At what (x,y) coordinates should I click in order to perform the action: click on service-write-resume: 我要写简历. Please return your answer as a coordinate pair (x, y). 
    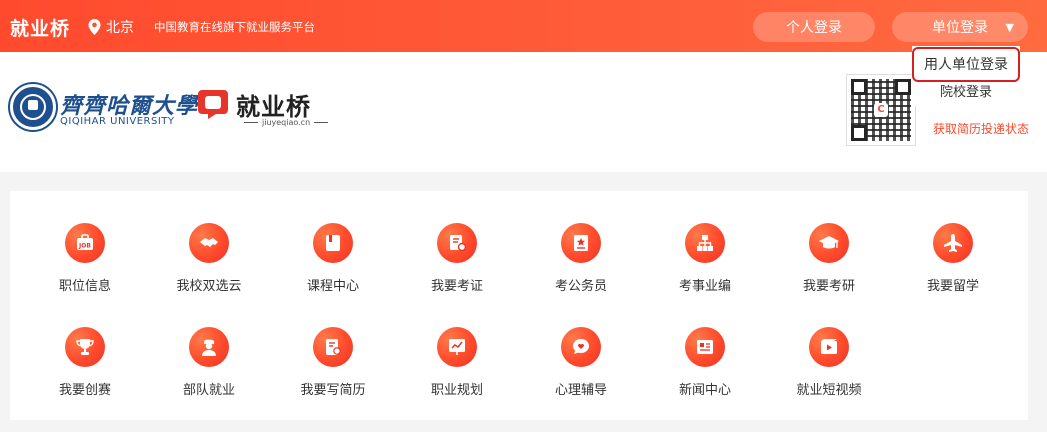
    Looking at the image, I should click on (333, 362).